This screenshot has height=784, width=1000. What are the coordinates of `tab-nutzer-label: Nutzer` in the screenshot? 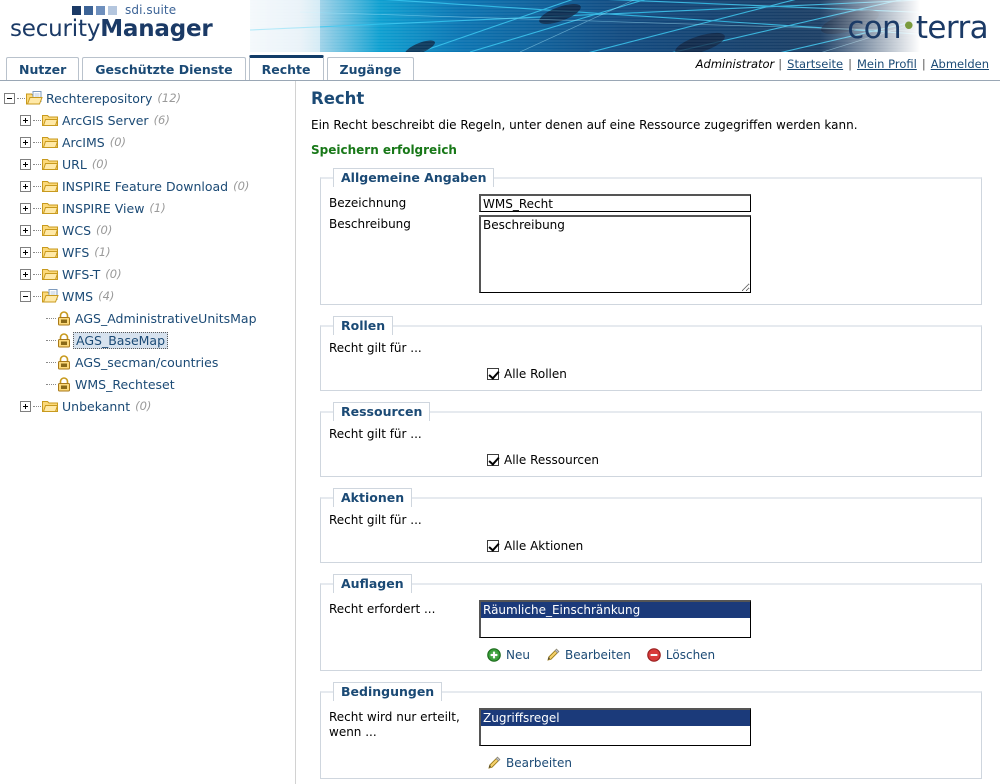 It's located at (43, 69).